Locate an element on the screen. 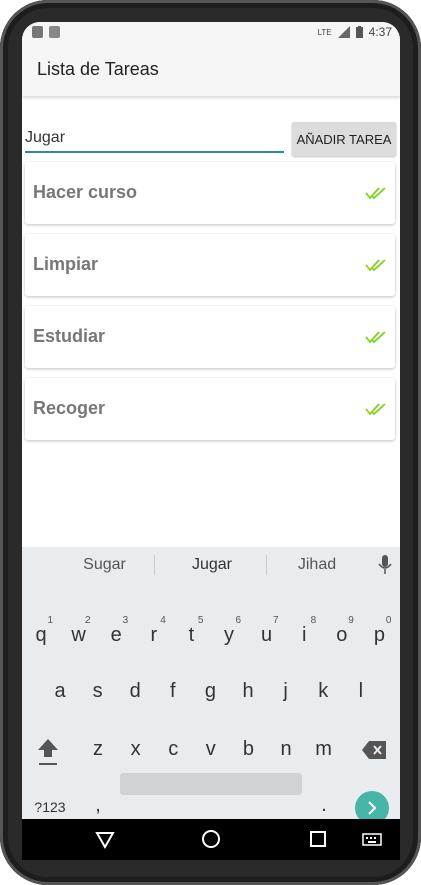 Image resolution: width=421 pixels, height=885 pixels. back-icon is located at coordinates (105, 839).